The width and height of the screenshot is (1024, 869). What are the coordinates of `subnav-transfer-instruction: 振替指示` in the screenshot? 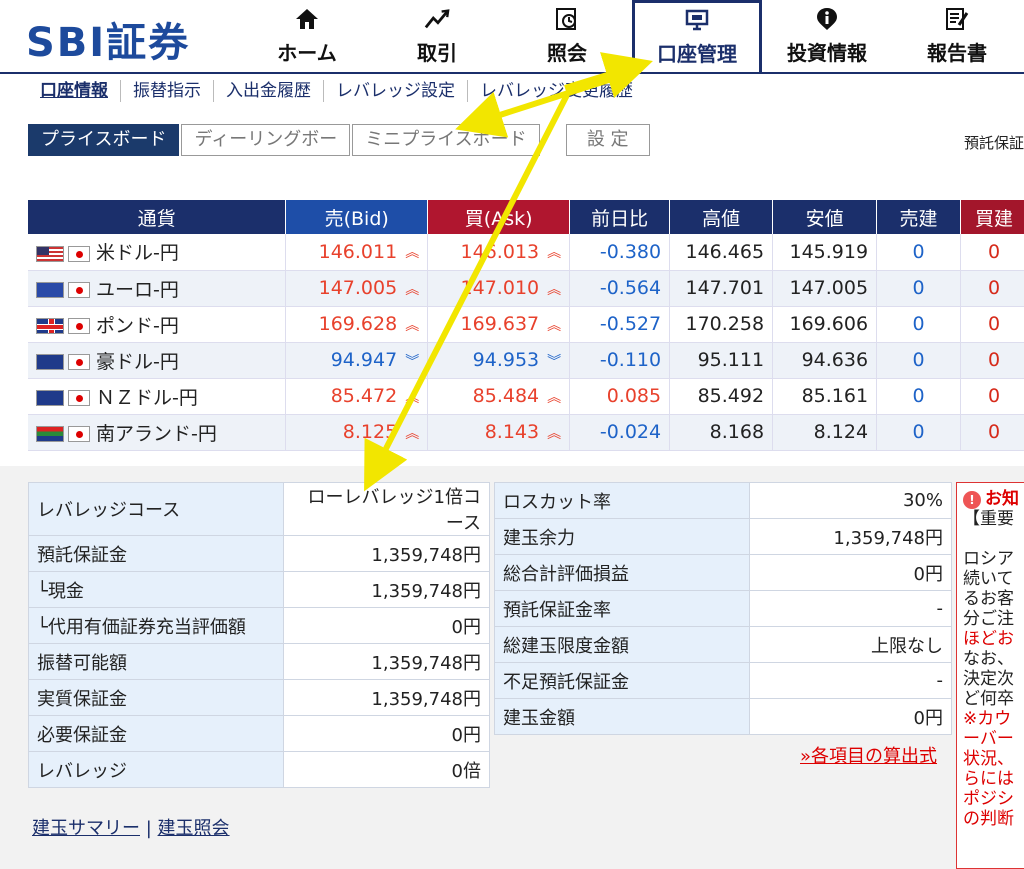 It's located at (167, 91).